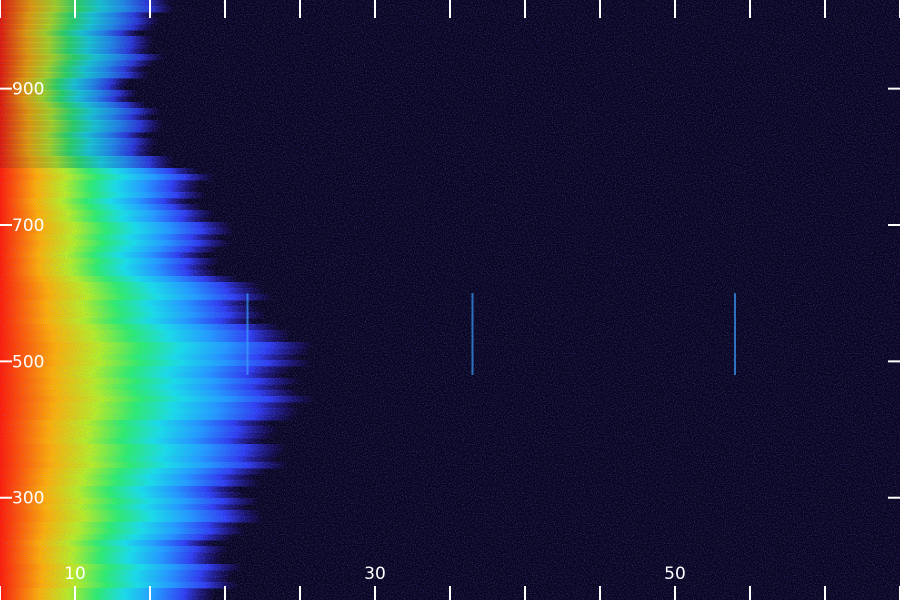  Describe the element at coordinates (28, 499) in the screenshot. I see `y-tick-label: 300` at that location.